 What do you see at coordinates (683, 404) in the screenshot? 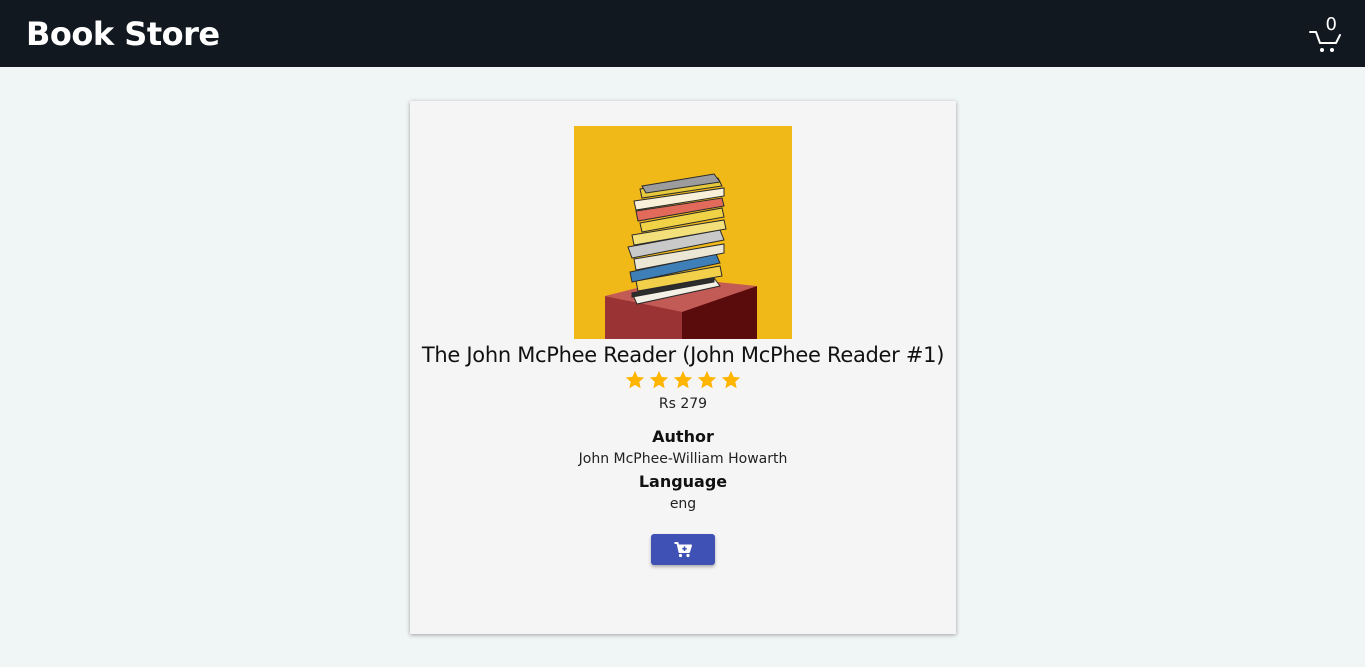
I see `book-price: Rs 279` at bounding box center [683, 404].